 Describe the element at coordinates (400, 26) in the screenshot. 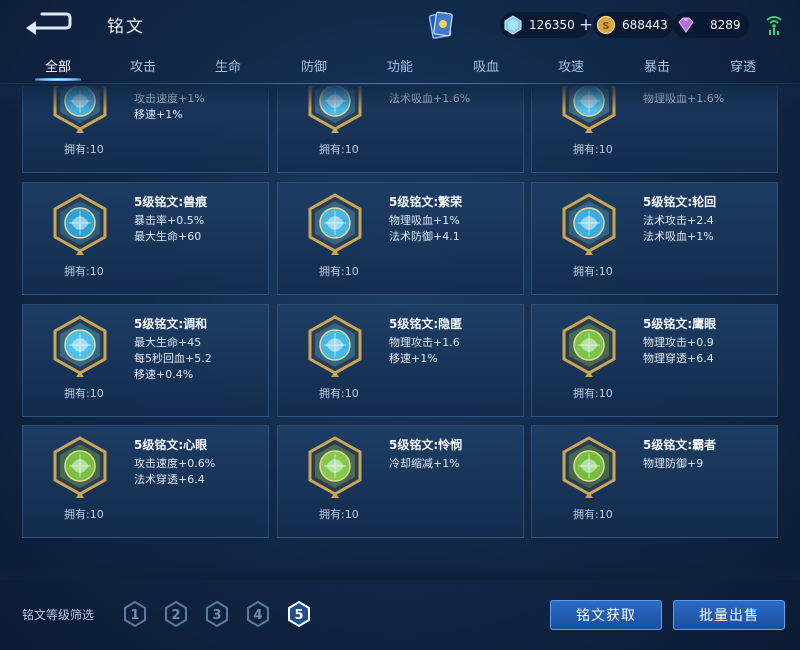

I see `top-bar: 铭文 126350 + S 688443 8289` at that location.